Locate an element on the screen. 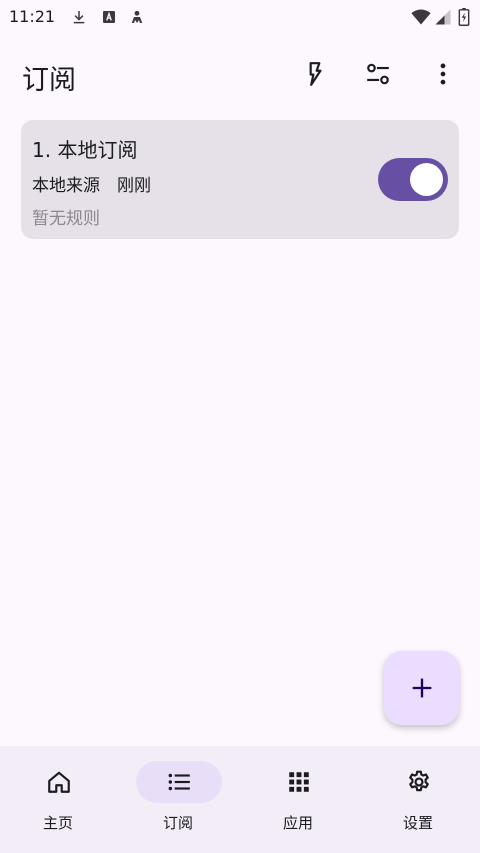  subscription-enable-toggle is located at coordinates (413, 179).